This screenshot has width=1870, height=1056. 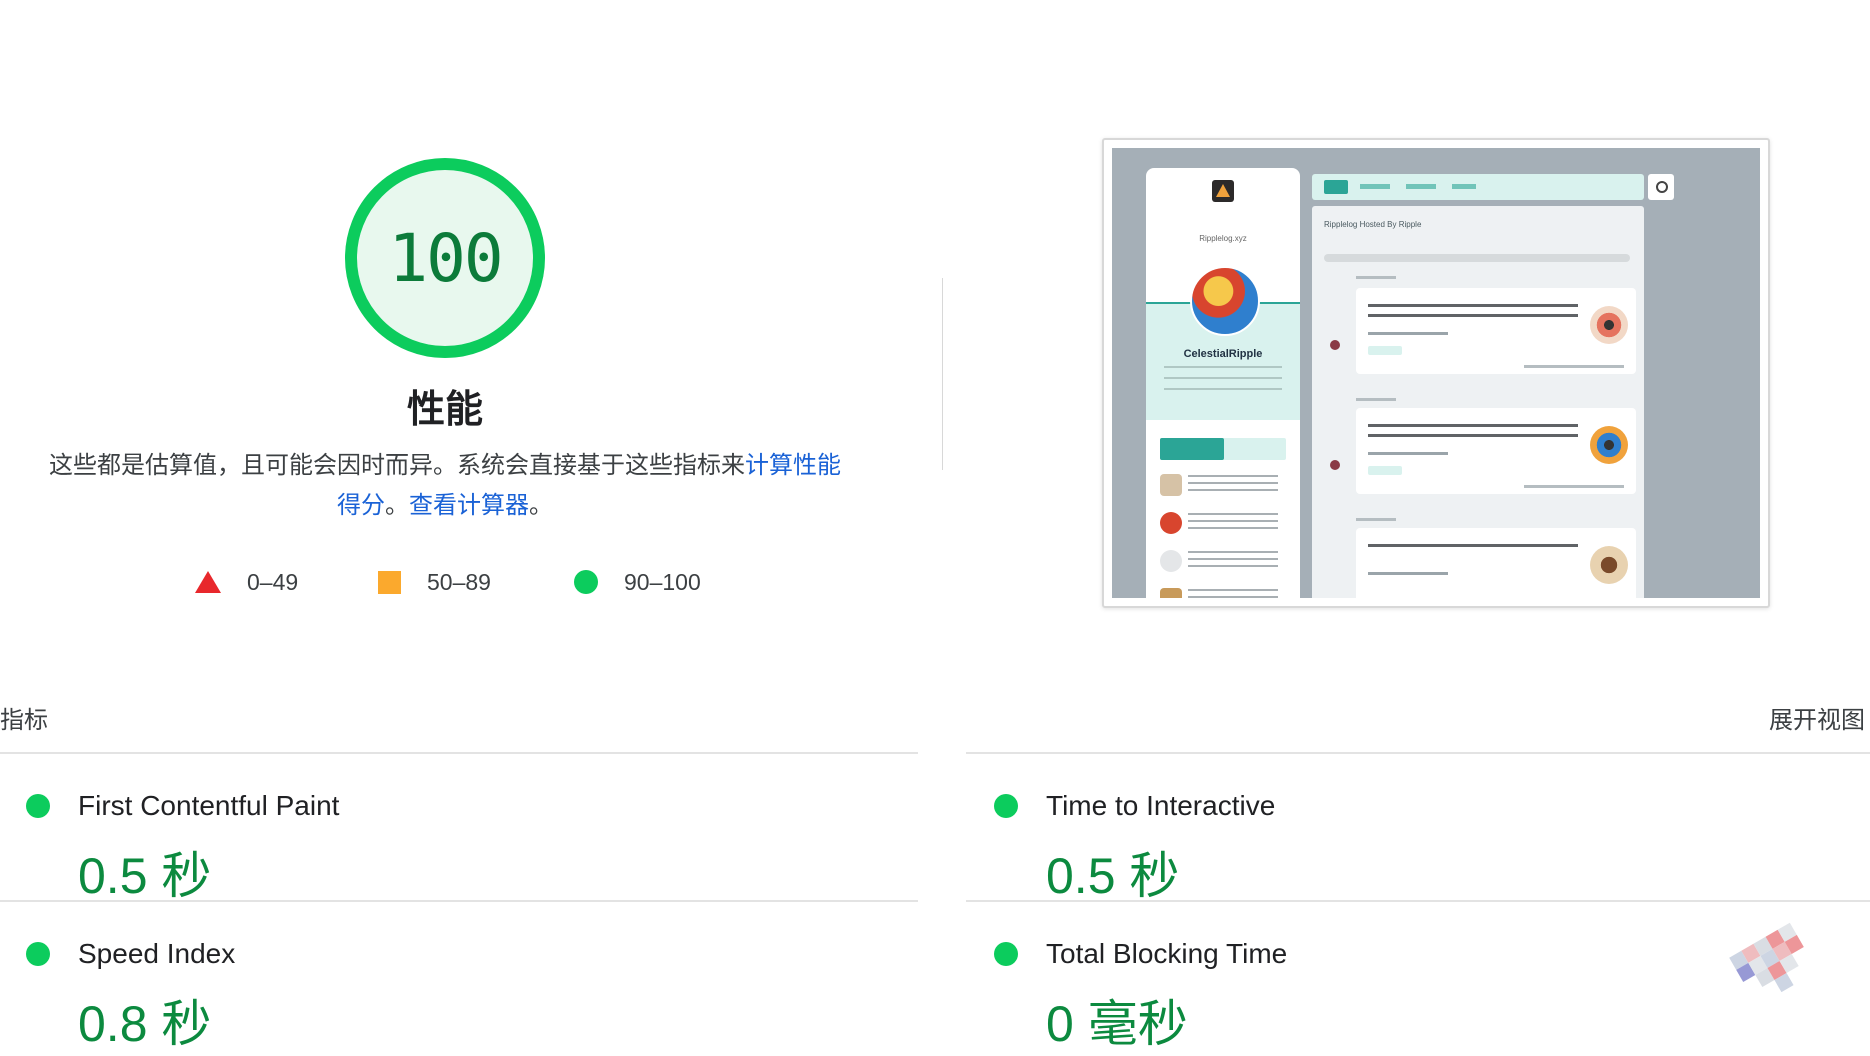 What do you see at coordinates (145, 1024) in the screenshot?
I see `metric-value: 0.8 秒` at bounding box center [145, 1024].